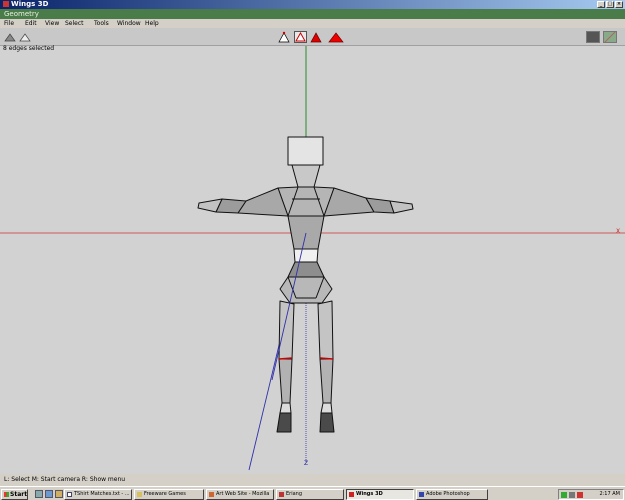 This screenshot has height=500, width=625. I want to click on menu-window: Window, so click(129, 23).